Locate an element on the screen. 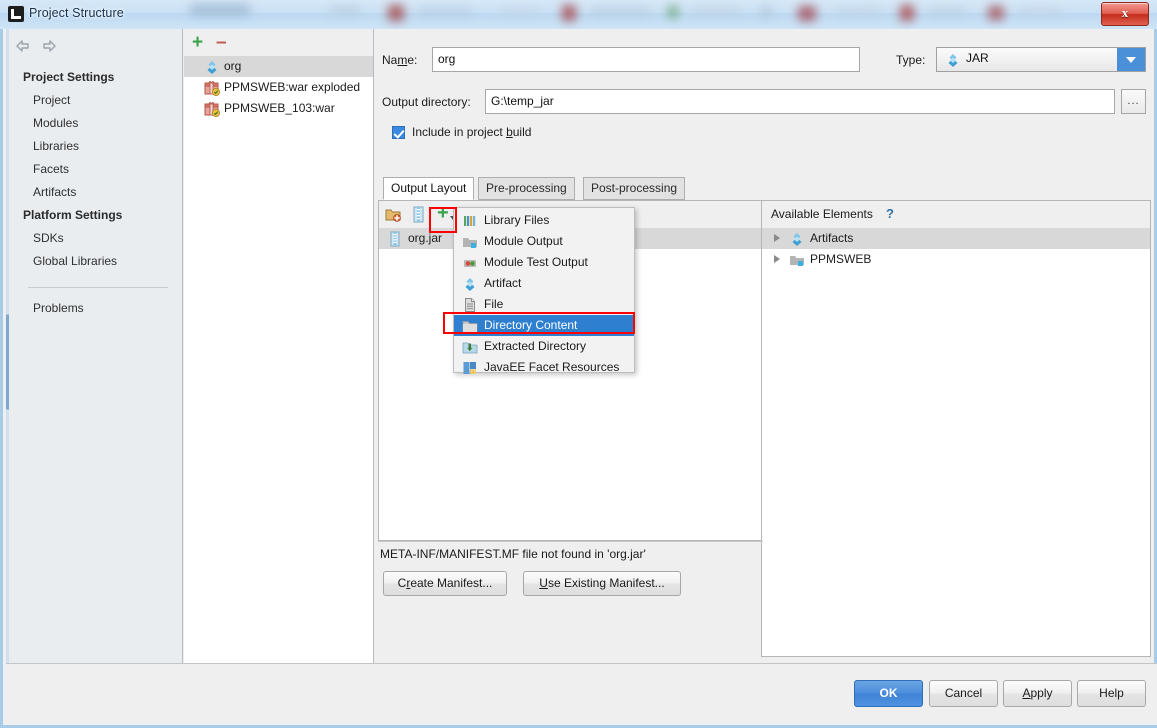  type-label: Type: is located at coordinates (911, 60).